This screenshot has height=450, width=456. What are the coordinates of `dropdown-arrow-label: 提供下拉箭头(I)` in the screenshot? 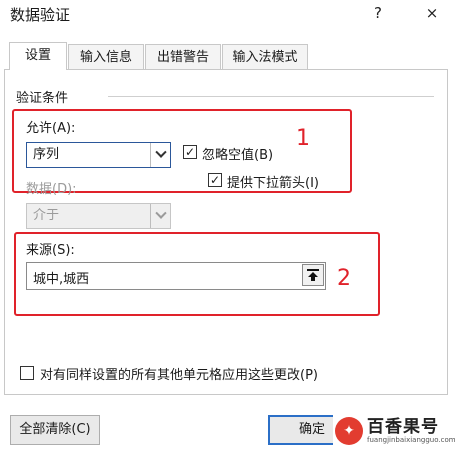 It's located at (273, 183).